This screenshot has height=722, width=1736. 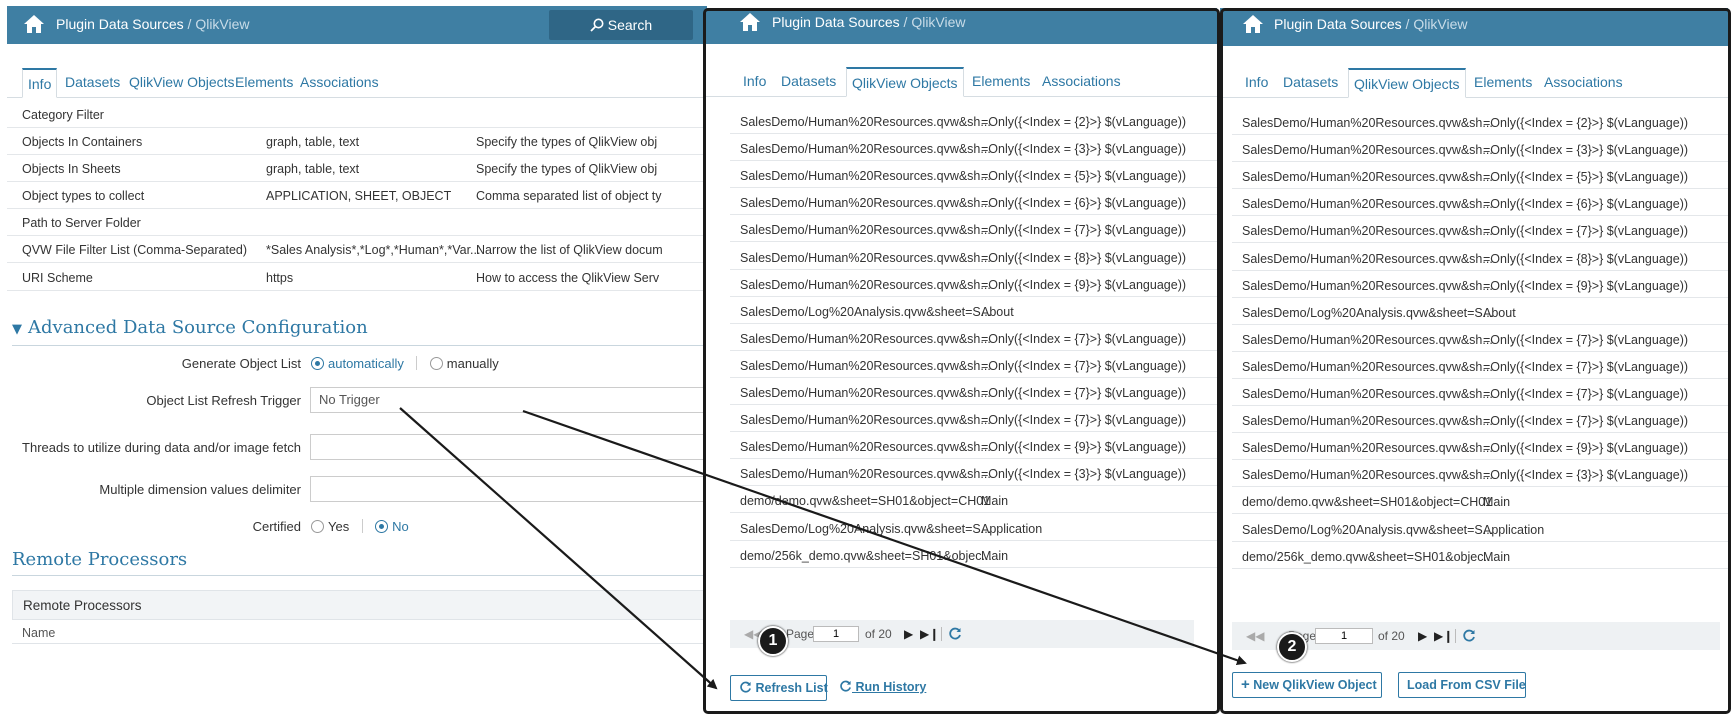 What do you see at coordinates (1292, 647) in the screenshot?
I see `callout-2: 2` at bounding box center [1292, 647].